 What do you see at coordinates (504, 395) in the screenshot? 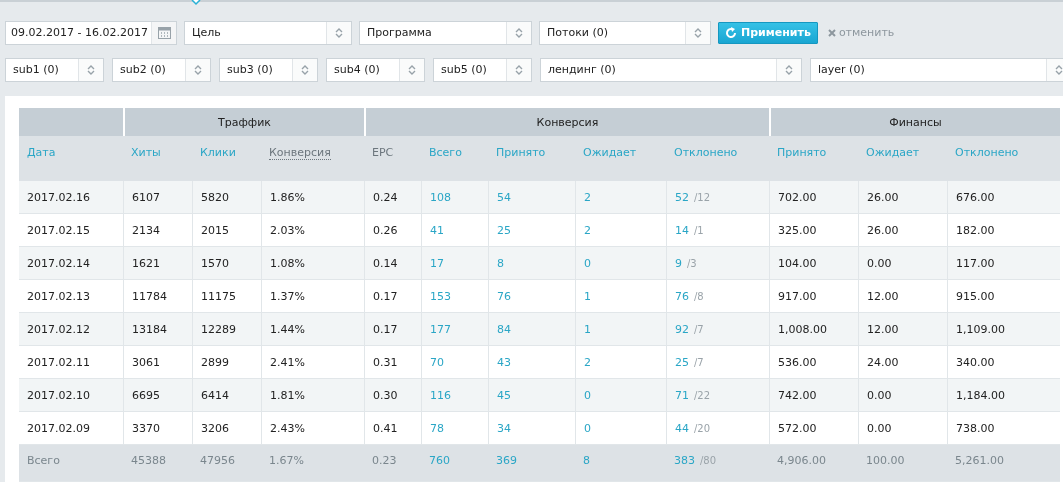
I see `count-link: 45` at bounding box center [504, 395].